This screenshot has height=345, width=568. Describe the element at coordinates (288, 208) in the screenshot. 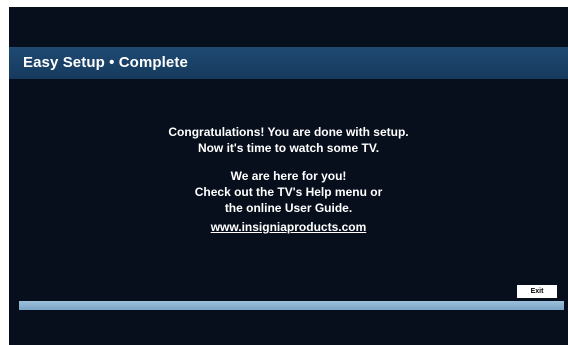

I see `message-line: the online User Guide.` at that location.